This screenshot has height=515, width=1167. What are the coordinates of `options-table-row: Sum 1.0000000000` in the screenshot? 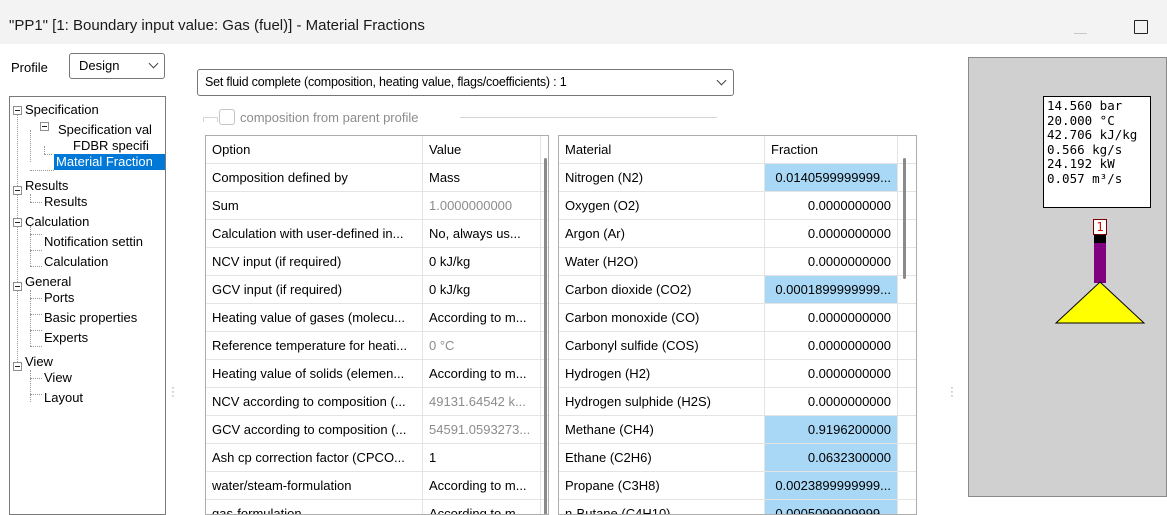 It's located at (377, 206).